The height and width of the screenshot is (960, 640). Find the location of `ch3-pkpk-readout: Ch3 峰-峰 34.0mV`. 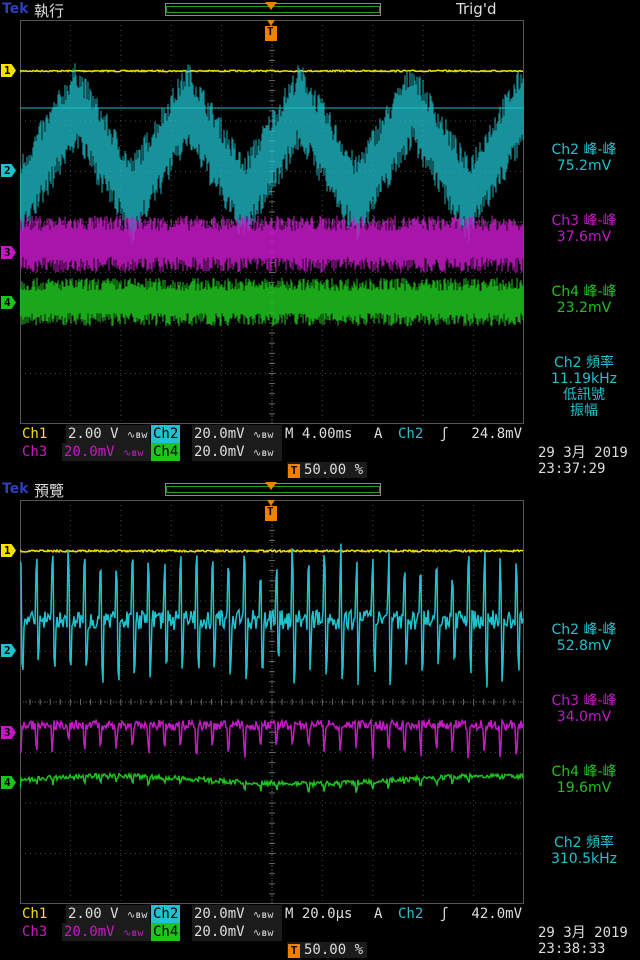

ch3-pkpk-readout: Ch3 峰-峰 34.0mV is located at coordinates (584, 709).